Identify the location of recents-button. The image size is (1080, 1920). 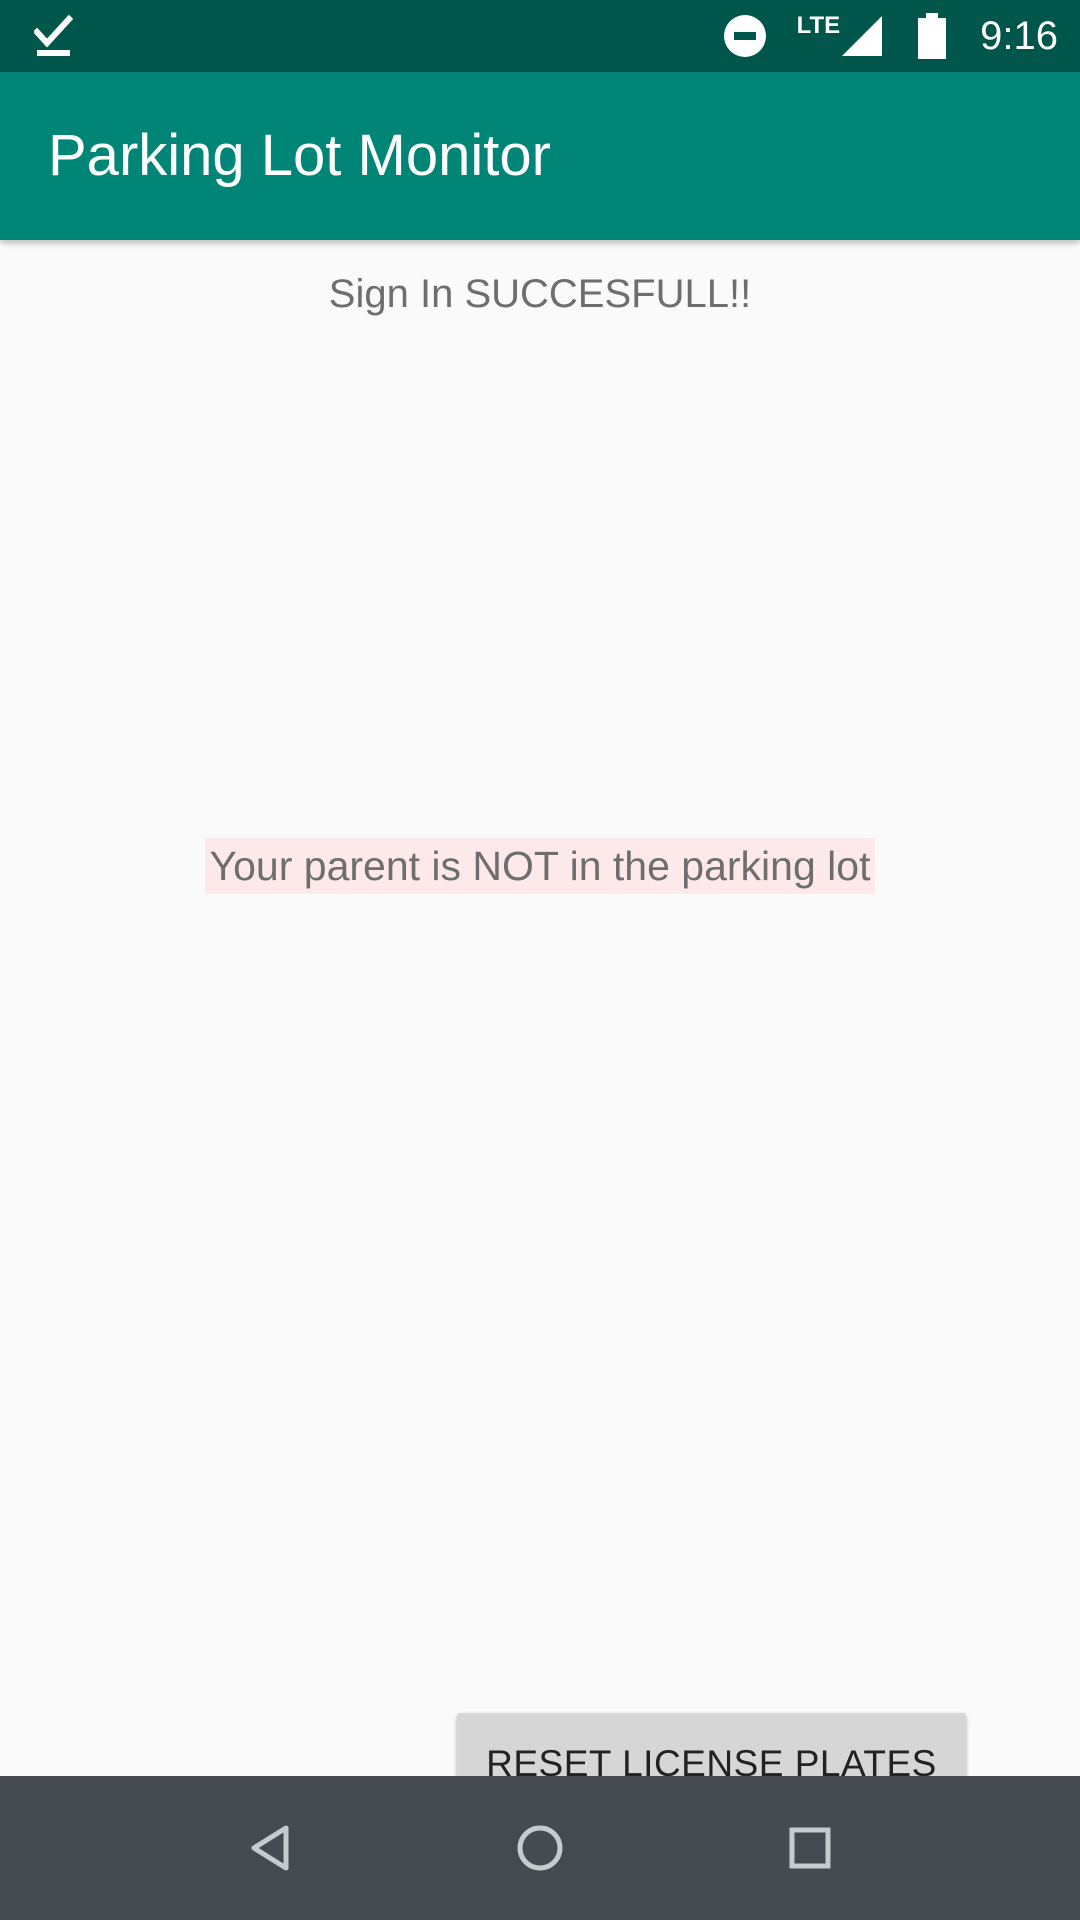
(810, 1848).